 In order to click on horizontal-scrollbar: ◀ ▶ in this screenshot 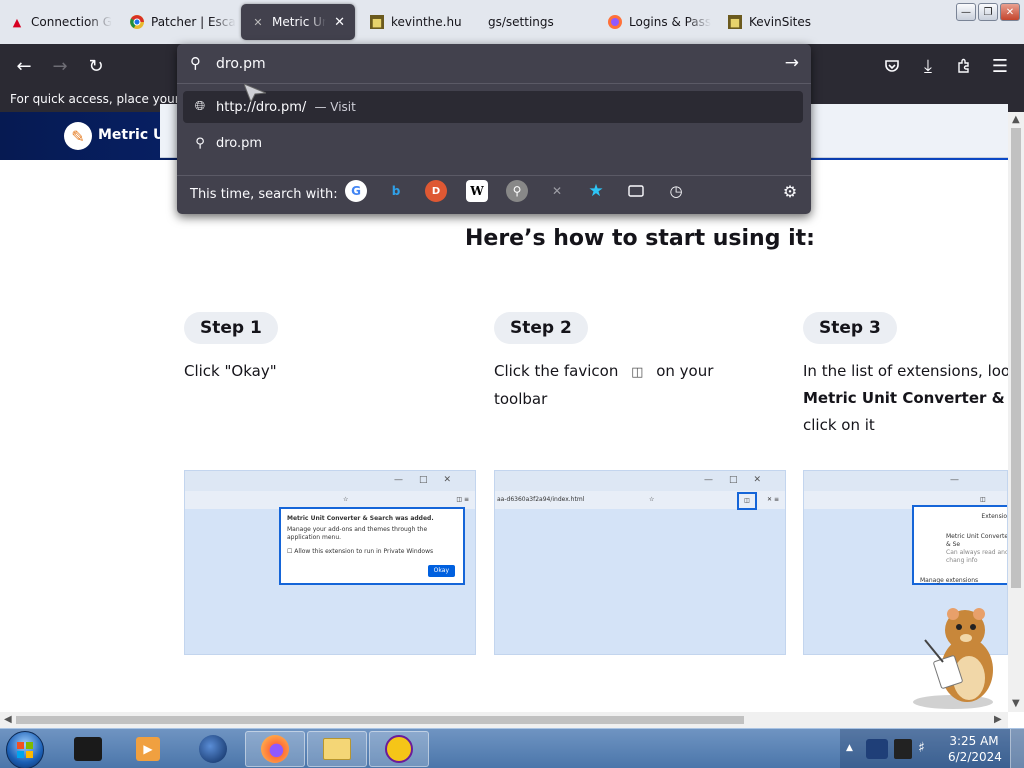, I will do `click(504, 720)`.